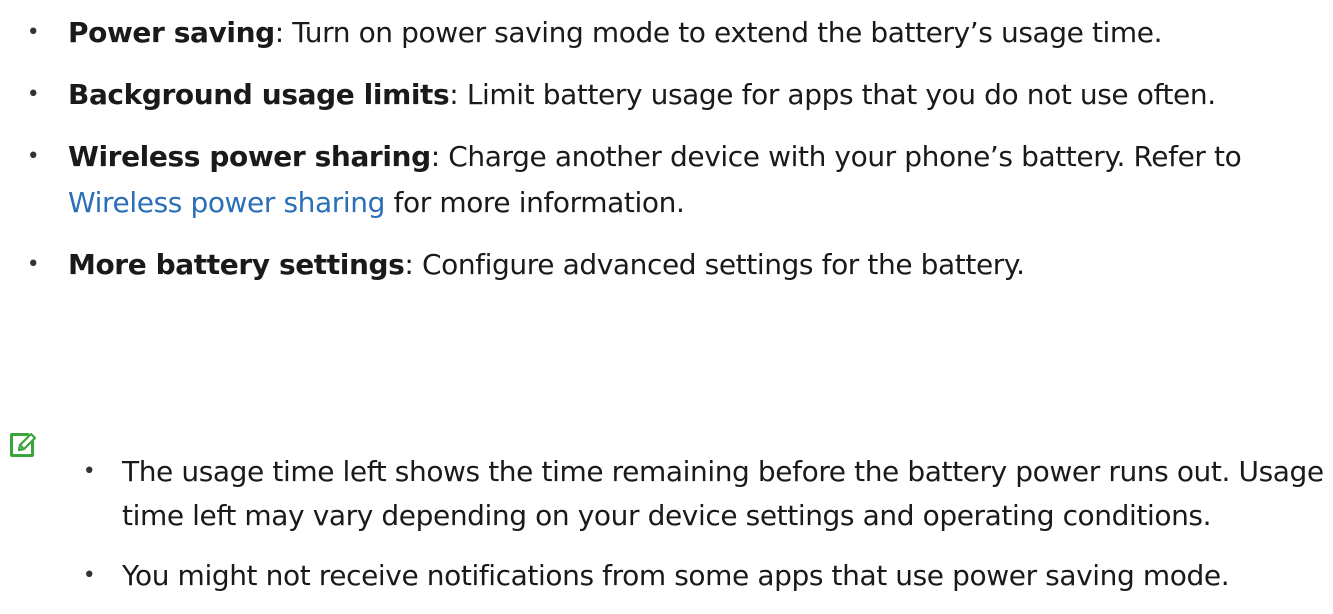 This screenshot has height=614, width=1333. I want to click on term-label: Power saving, so click(171, 32).